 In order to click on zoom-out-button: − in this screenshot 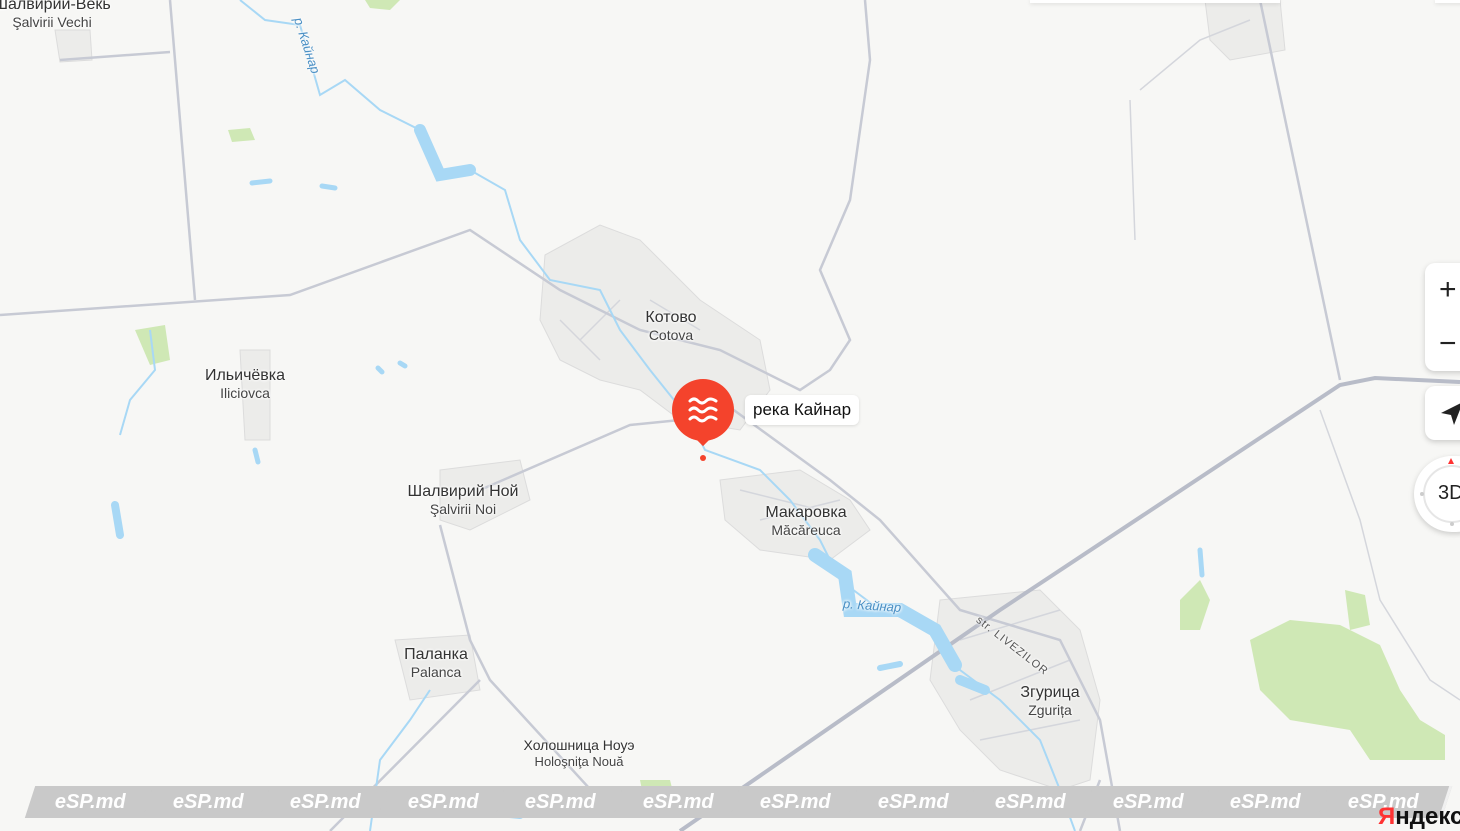, I will do `click(1442, 344)`.